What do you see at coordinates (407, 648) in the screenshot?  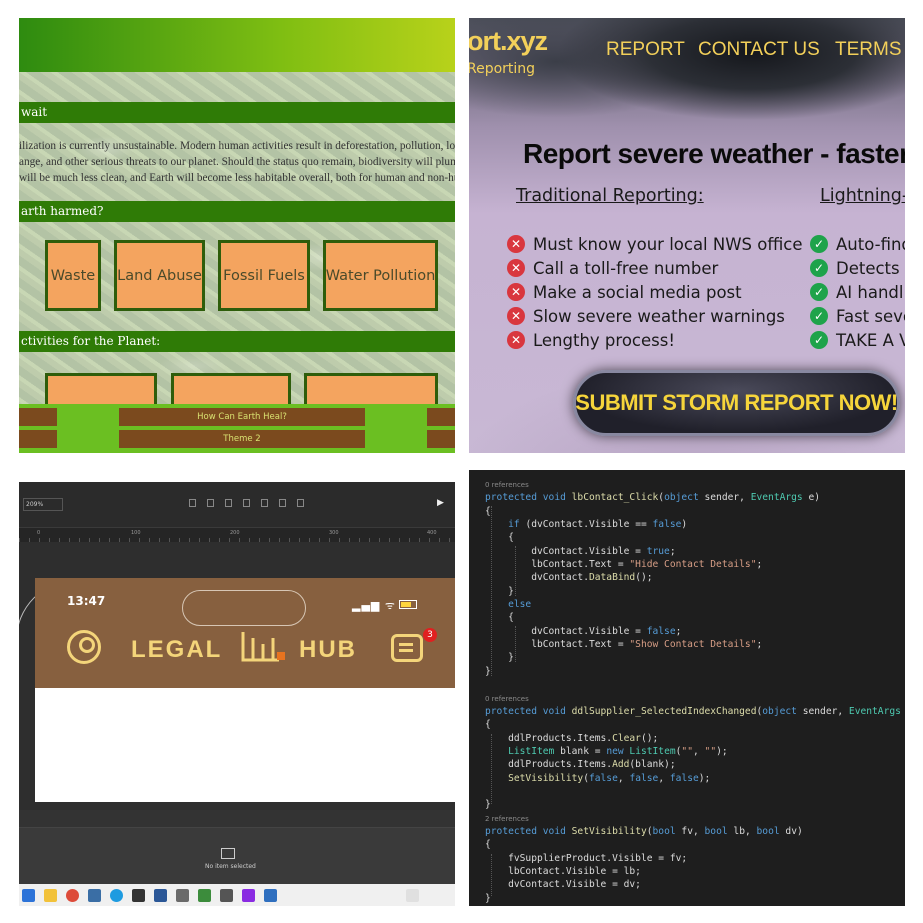 I see `chat-icon` at bounding box center [407, 648].